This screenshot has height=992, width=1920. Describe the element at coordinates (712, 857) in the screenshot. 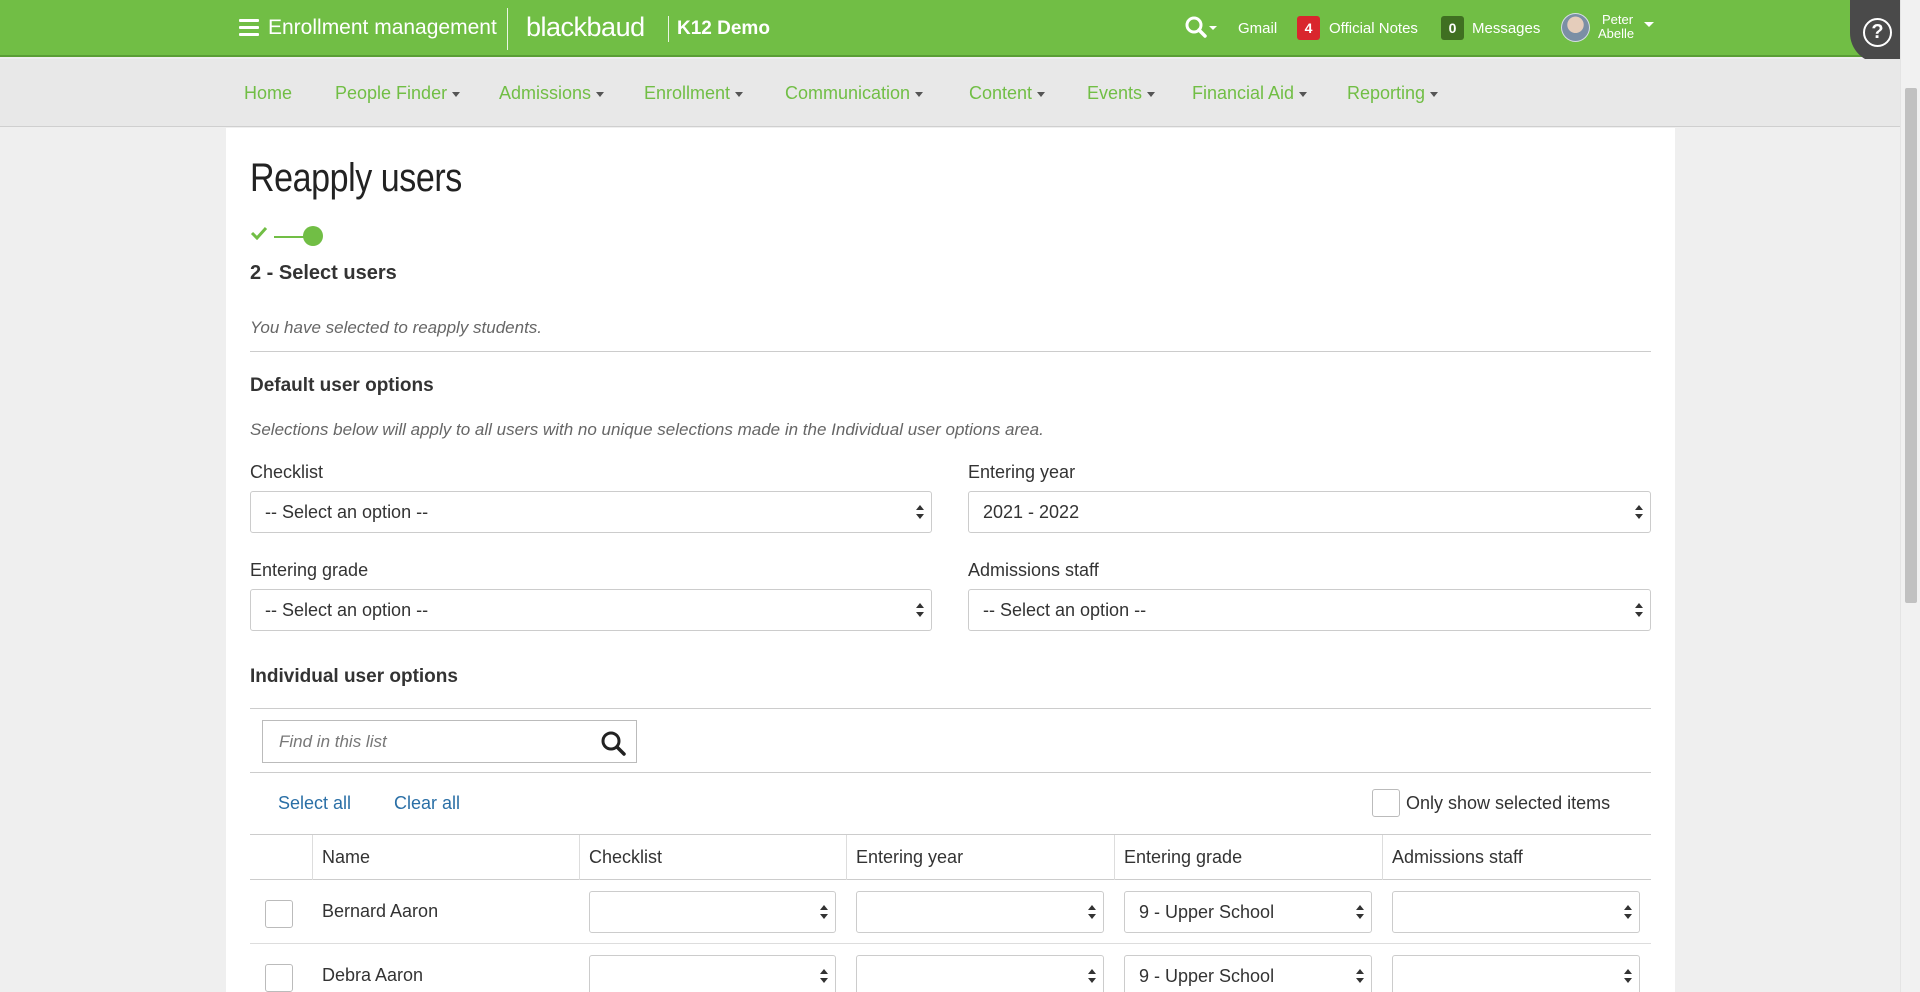

I see `column-header-checklist: Checklist` at that location.